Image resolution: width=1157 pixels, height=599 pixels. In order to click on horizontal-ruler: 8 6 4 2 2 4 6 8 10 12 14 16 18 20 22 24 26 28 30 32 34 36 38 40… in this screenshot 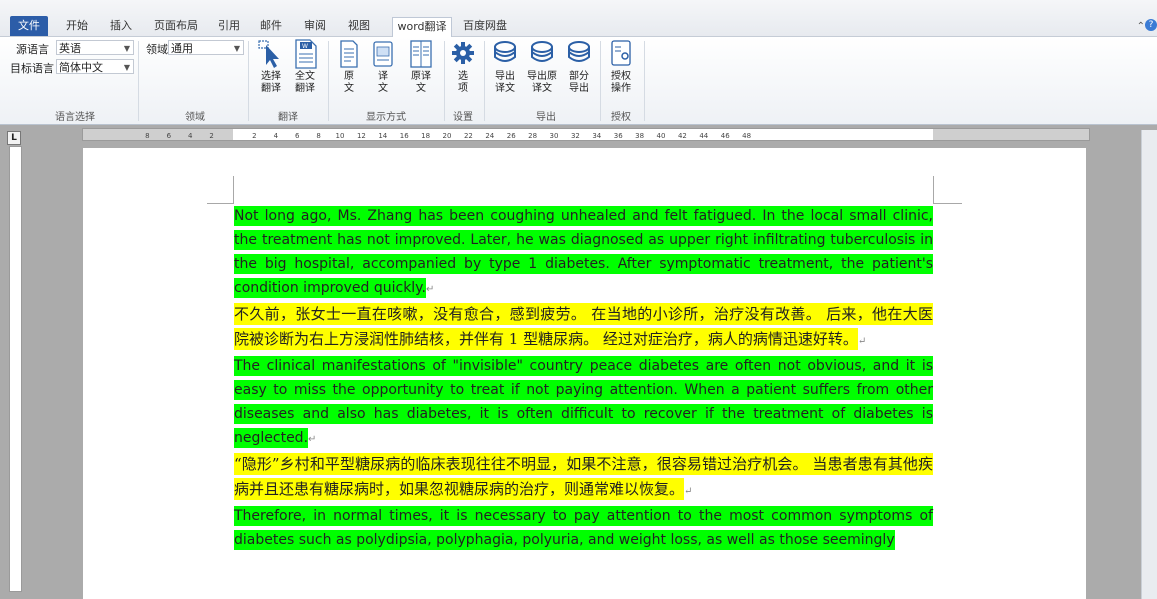, I will do `click(586, 134)`.